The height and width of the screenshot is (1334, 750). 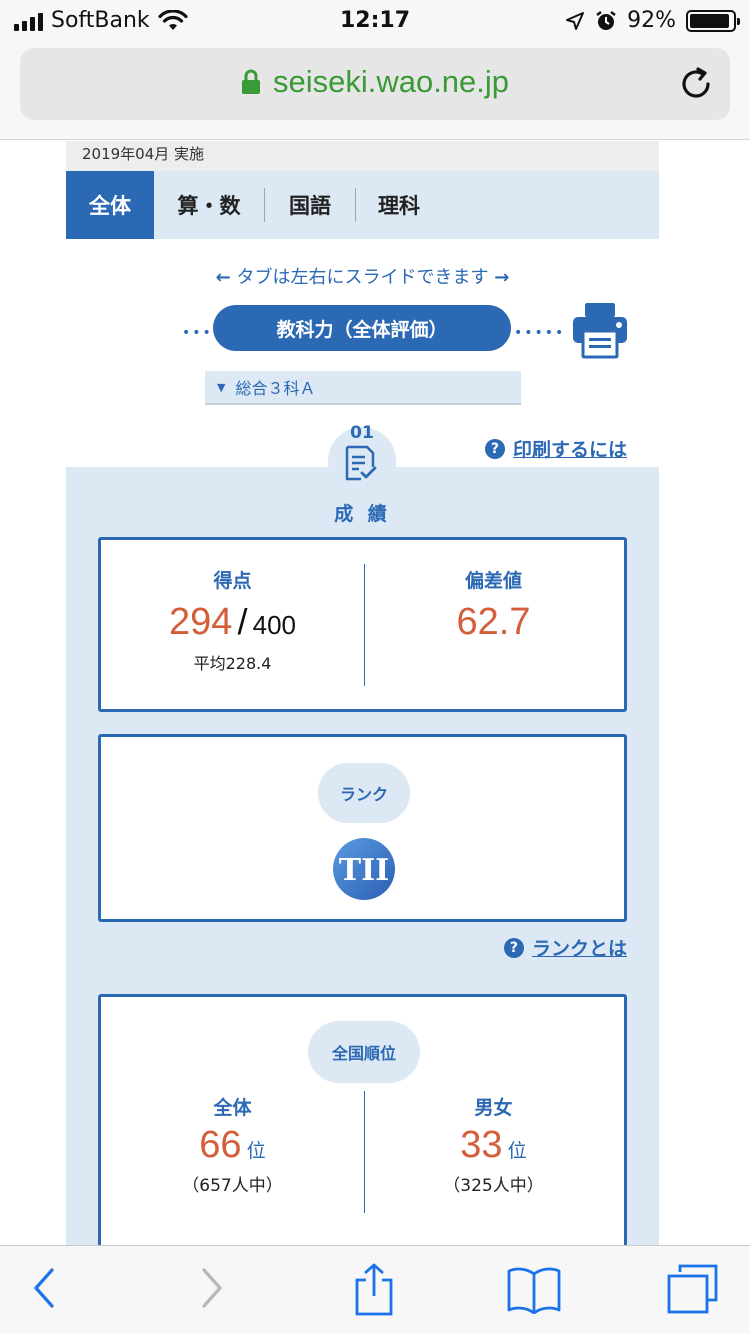 I want to click on national-rank-card: 全国順位 全体 66 位 （657人中） 男女 33 位 （325人中）, so click(x=362, y=1119).